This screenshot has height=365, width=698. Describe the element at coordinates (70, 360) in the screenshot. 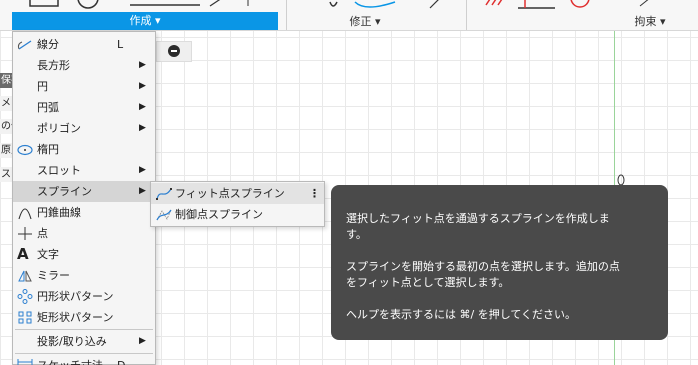

I see `menu-item-label: スケッチ寸法` at that location.